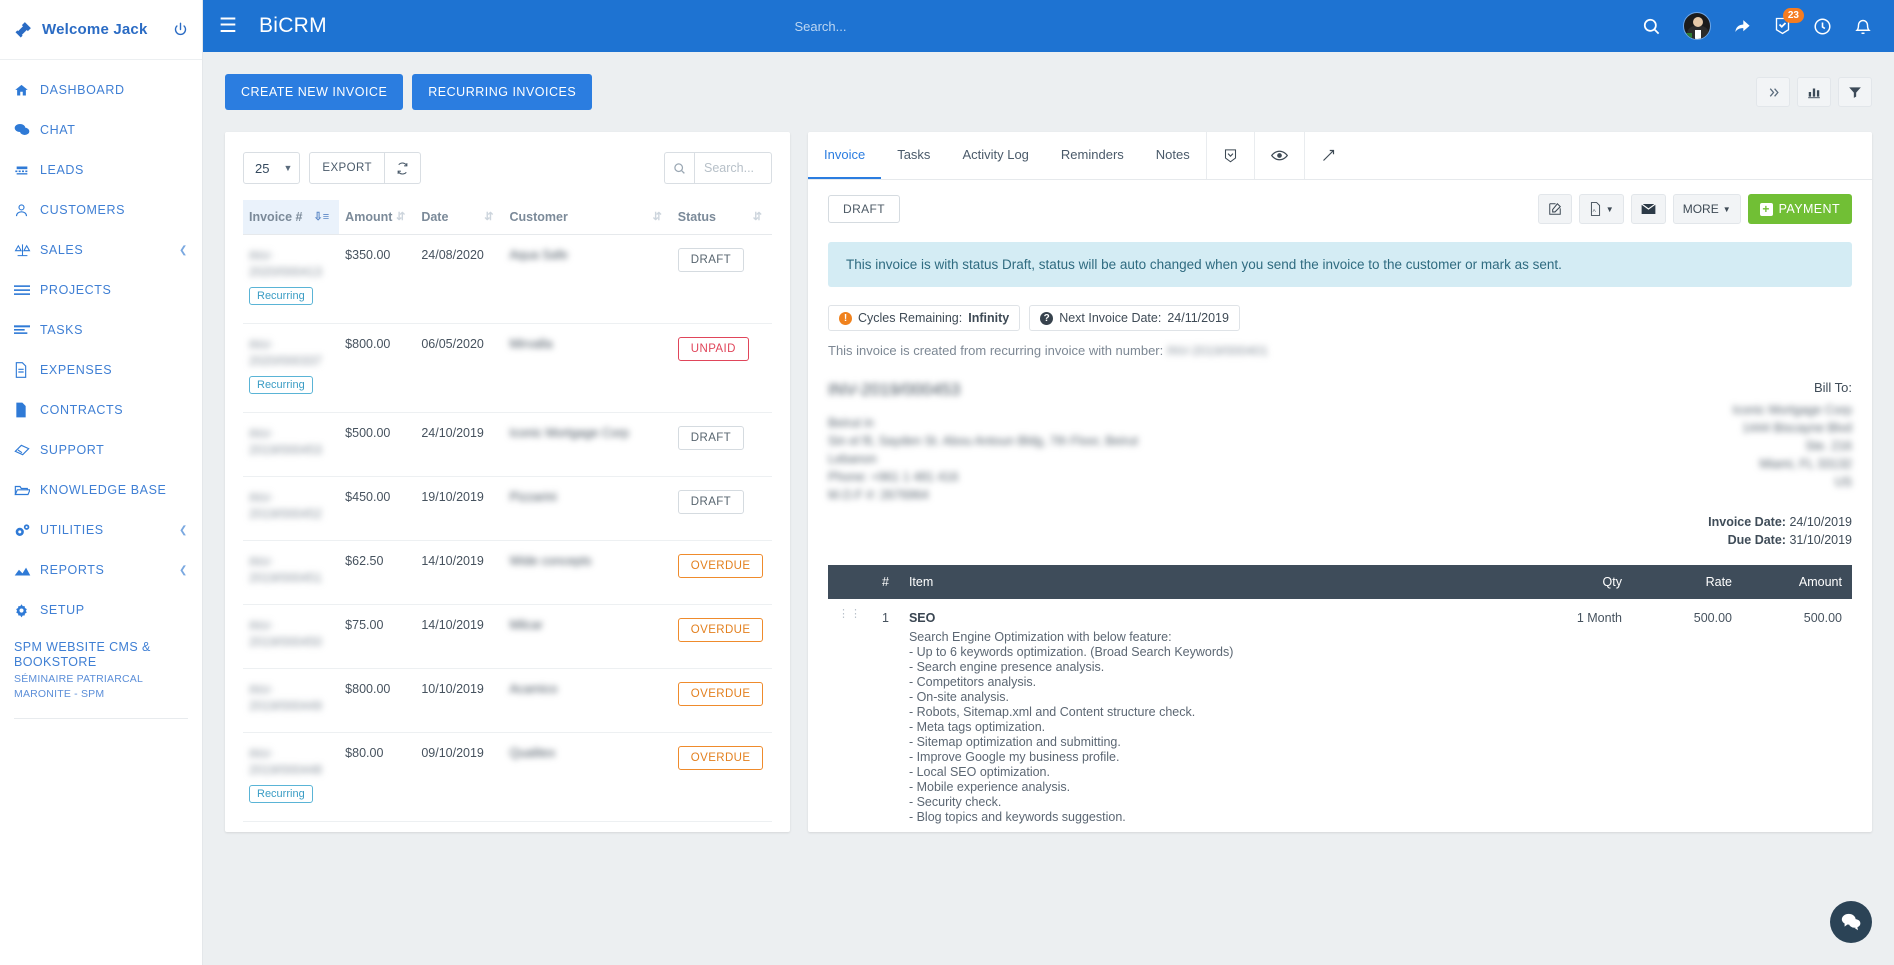 The height and width of the screenshot is (965, 1894). I want to click on sidebar-item-knowledge-base: KNOWLEDGE BASE, so click(101, 490).